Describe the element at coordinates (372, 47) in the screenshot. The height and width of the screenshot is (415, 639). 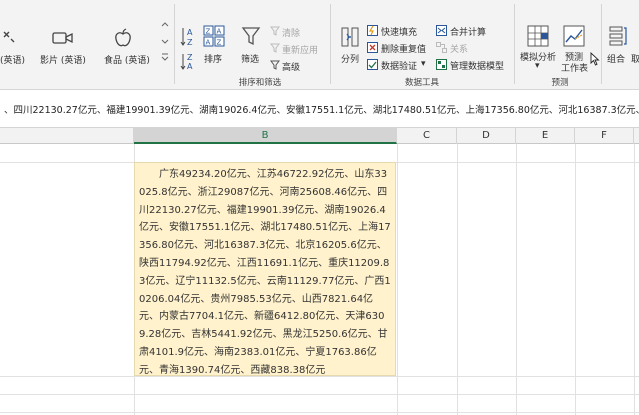
I see `remove-duplicates-icon` at that location.